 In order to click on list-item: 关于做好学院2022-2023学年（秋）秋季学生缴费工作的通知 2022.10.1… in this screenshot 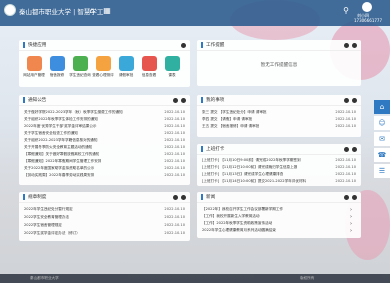, I will do `click(104, 113)`.